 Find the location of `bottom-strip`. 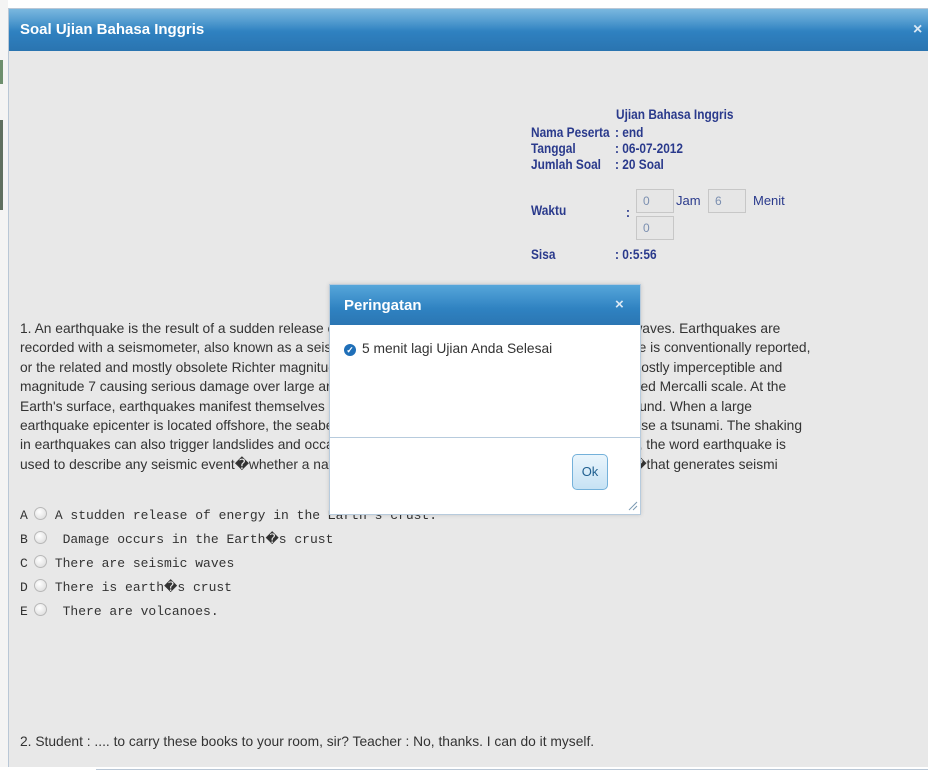

bottom-strip is located at coordinates (464, 770).